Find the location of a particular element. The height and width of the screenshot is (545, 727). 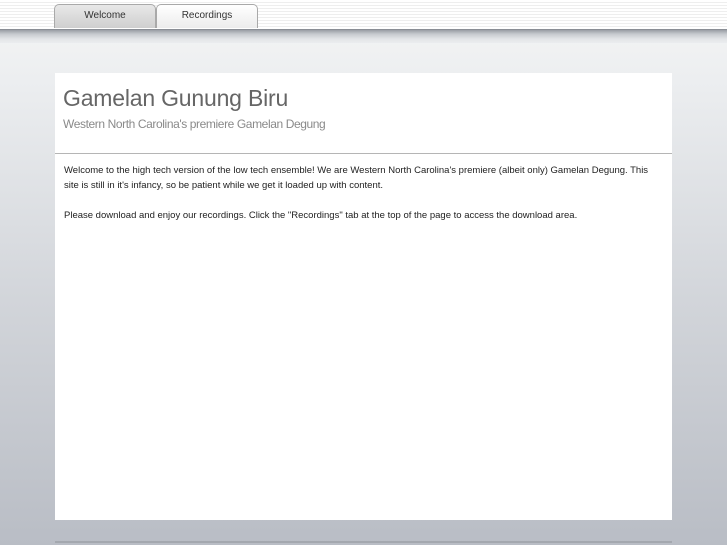

tab-recordings: Recordings is located at coordinates (207, 16).